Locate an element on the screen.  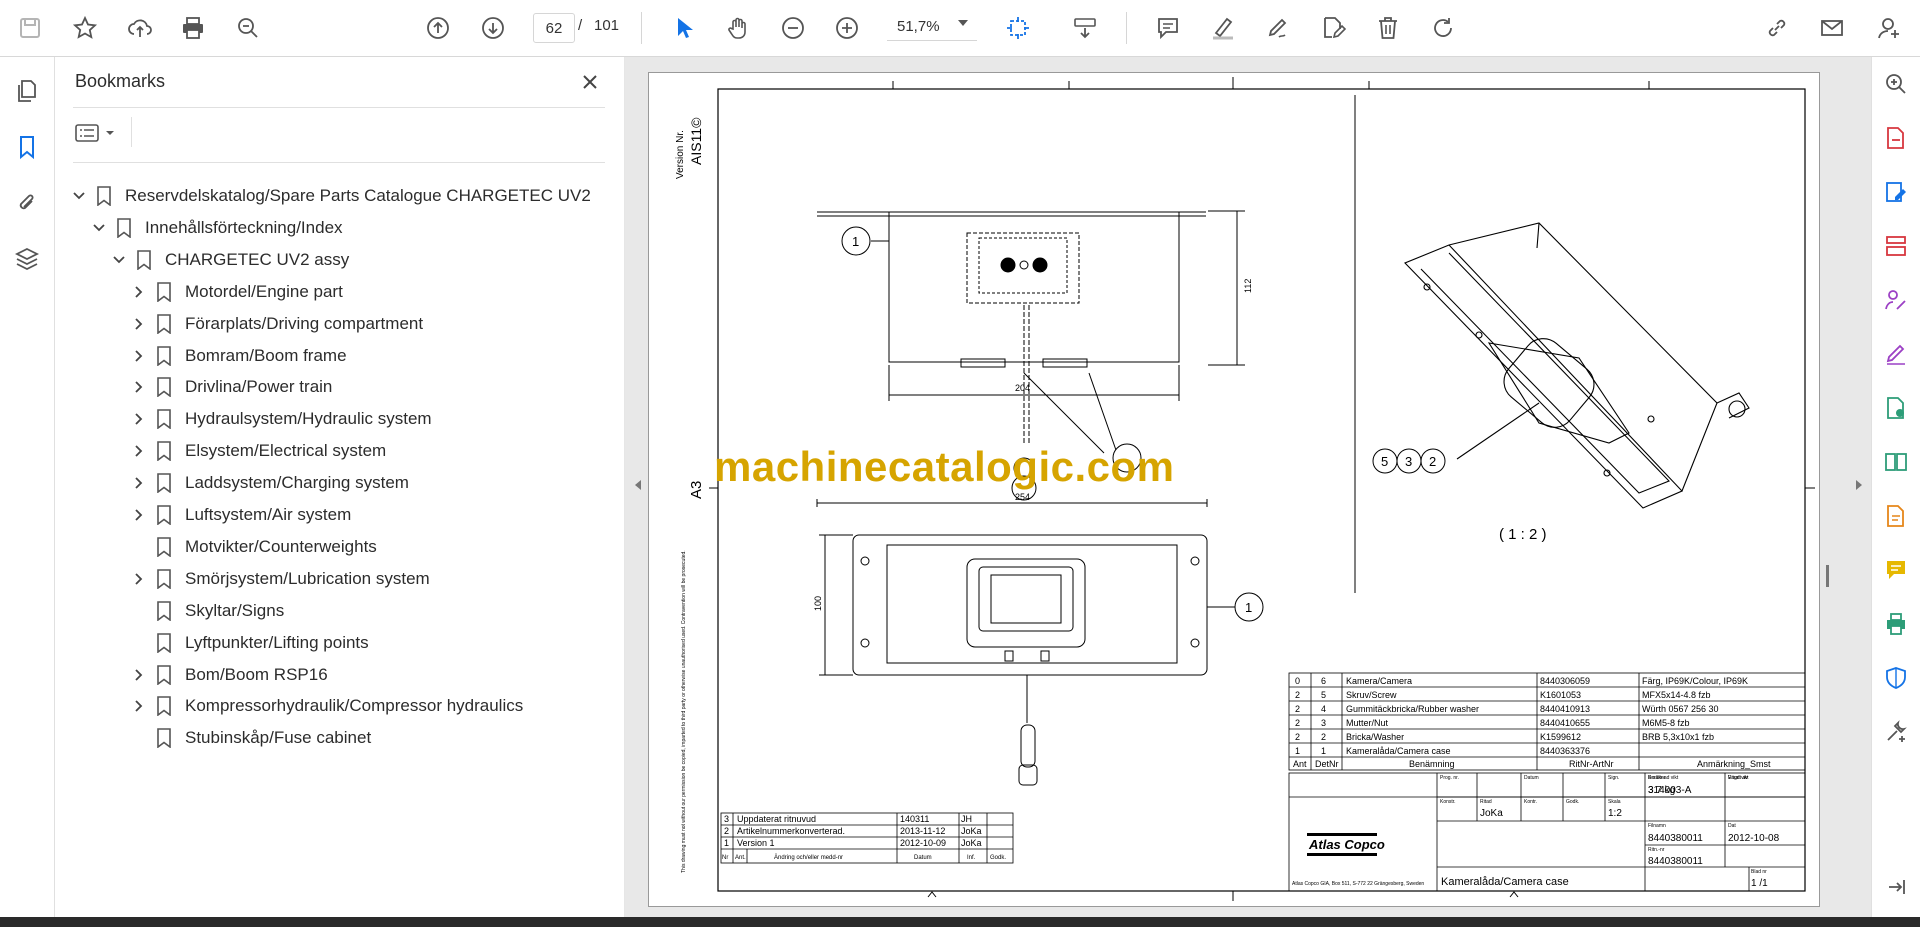
bookmark-flag-icon is located at coordinates (104, 196).